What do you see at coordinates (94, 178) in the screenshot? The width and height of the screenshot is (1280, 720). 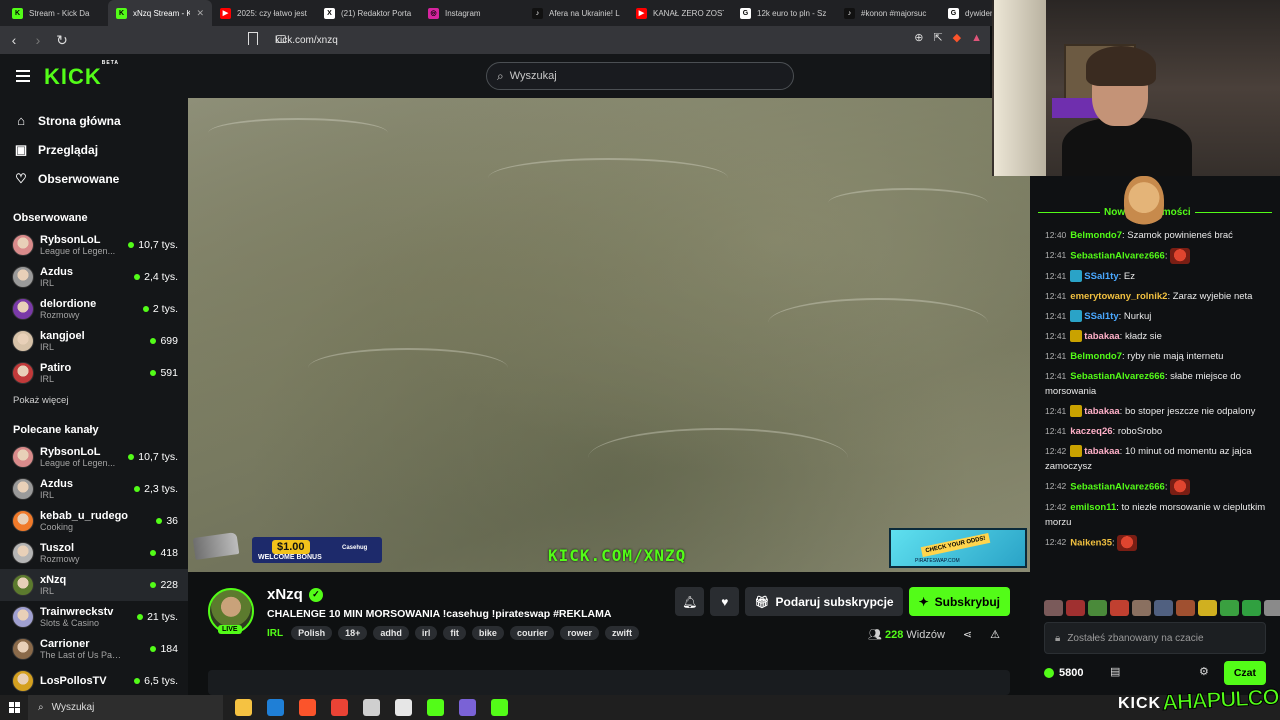 I see `sidebar-nav-item: ♡ Obserwowane` at bounding box center [94, 178].